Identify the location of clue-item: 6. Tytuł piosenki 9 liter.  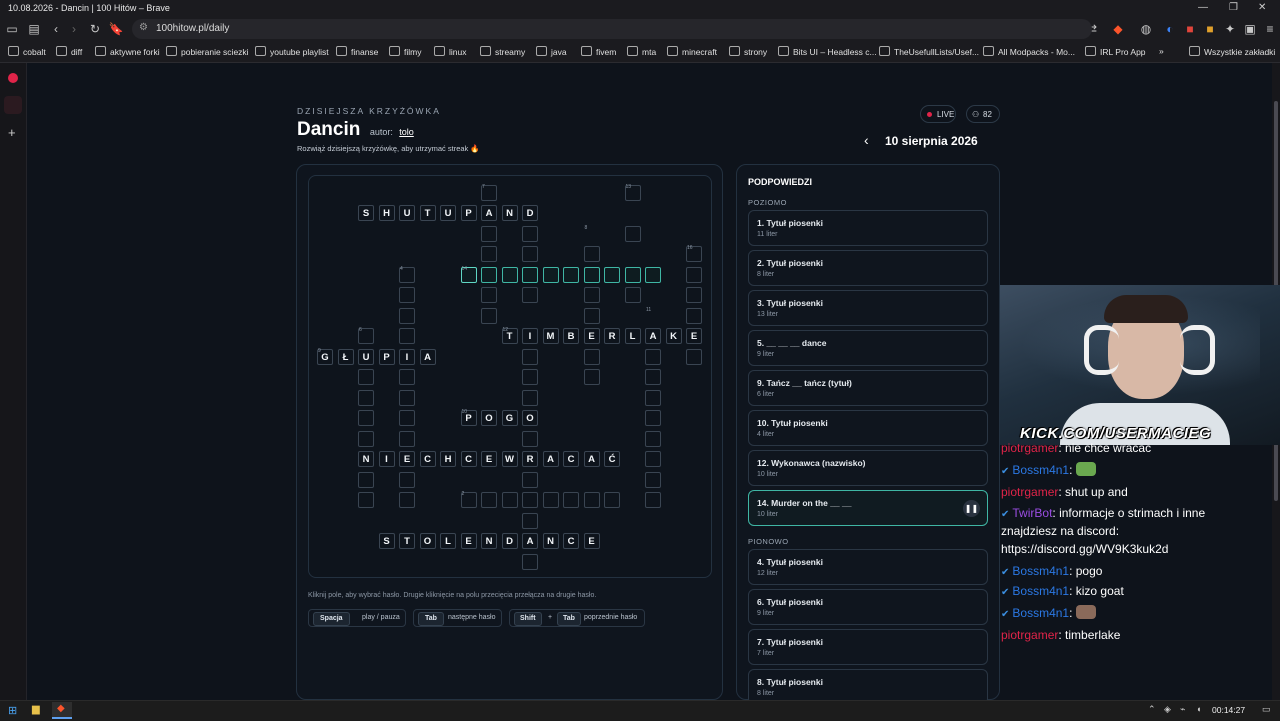
(868, 607).